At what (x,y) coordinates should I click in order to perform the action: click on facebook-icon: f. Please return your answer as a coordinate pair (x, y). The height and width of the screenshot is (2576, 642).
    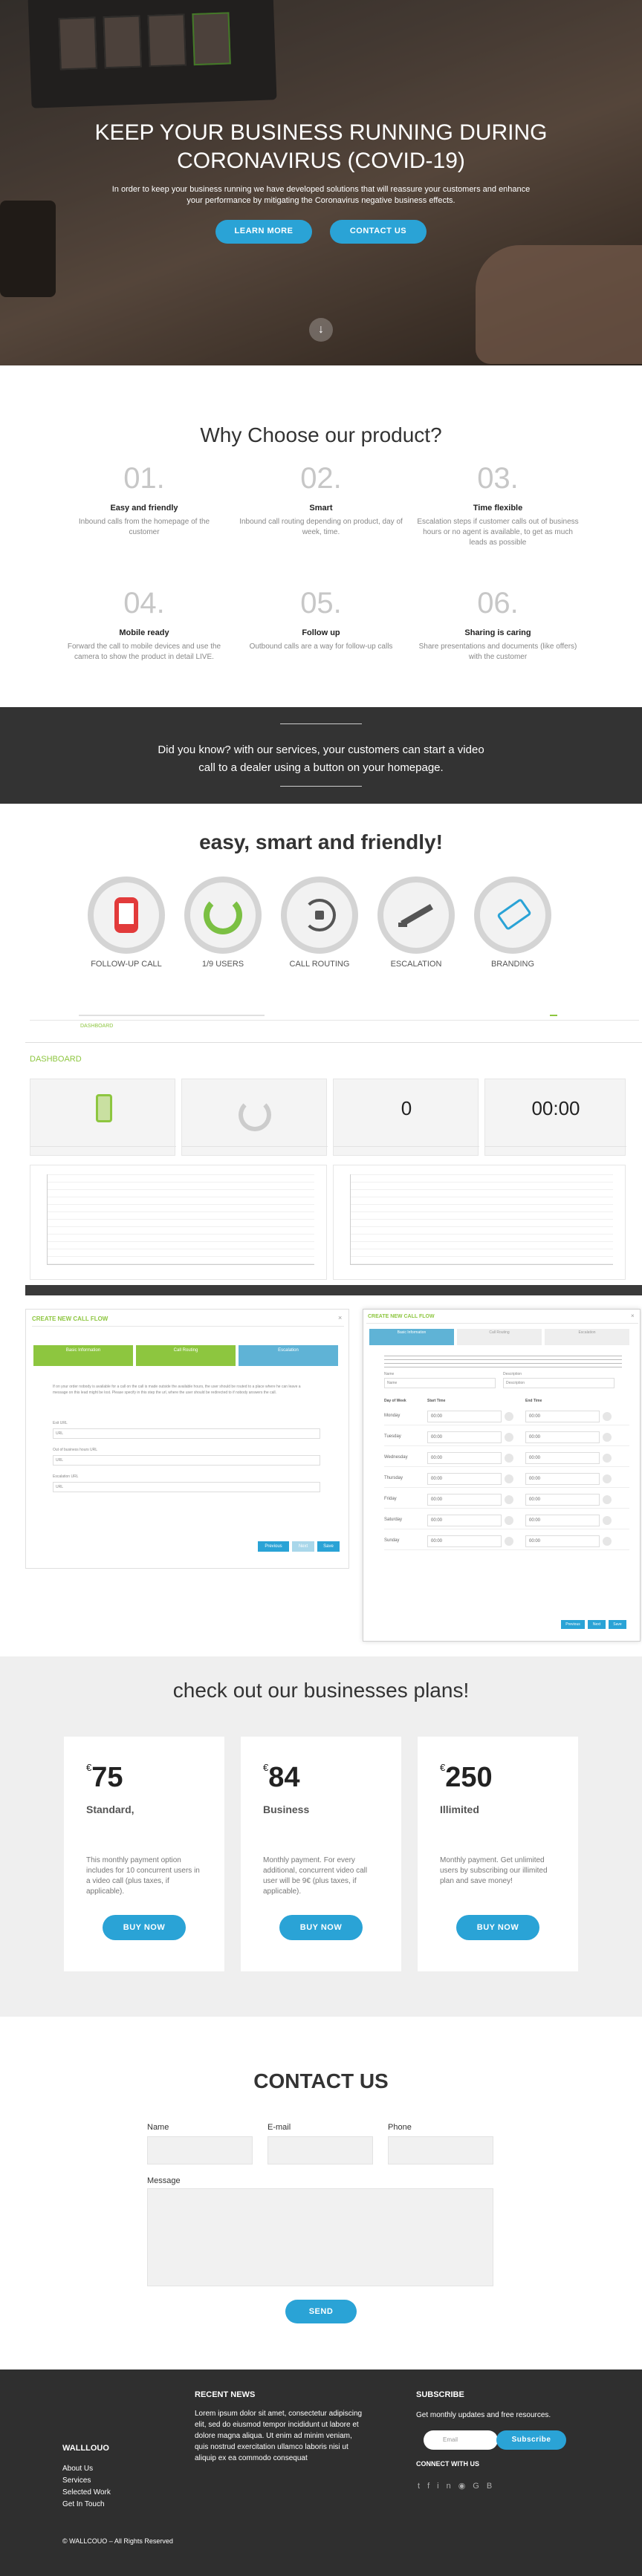
    Looking at the image, I should click on (432, 2486).